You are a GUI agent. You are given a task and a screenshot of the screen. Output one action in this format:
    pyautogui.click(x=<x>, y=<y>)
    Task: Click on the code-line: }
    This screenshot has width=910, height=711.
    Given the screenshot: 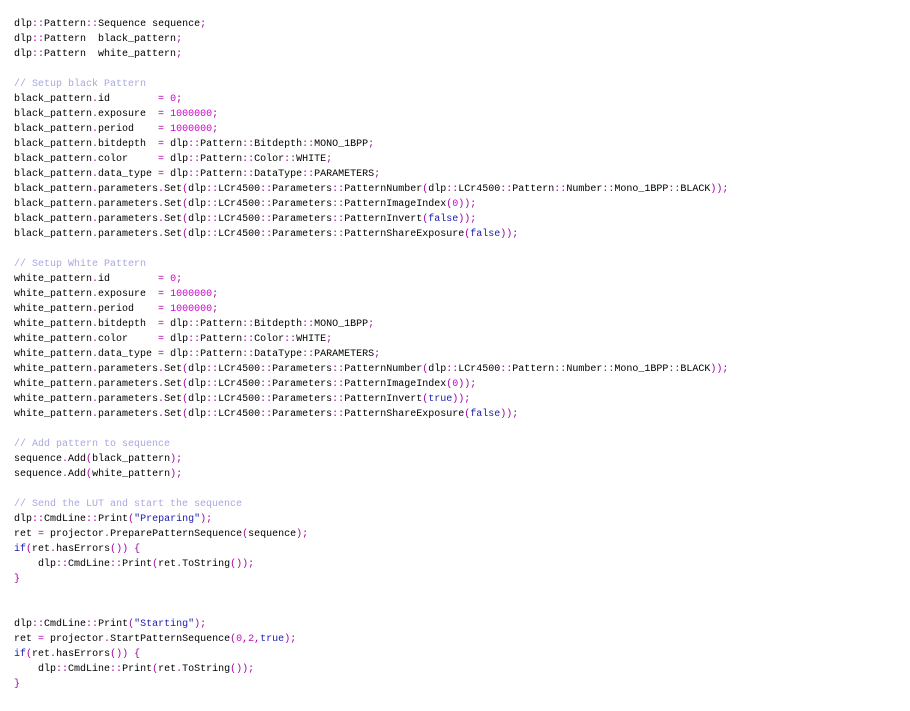 What is the action you would take?
    pyautogui.click(x=371, y=684)
    